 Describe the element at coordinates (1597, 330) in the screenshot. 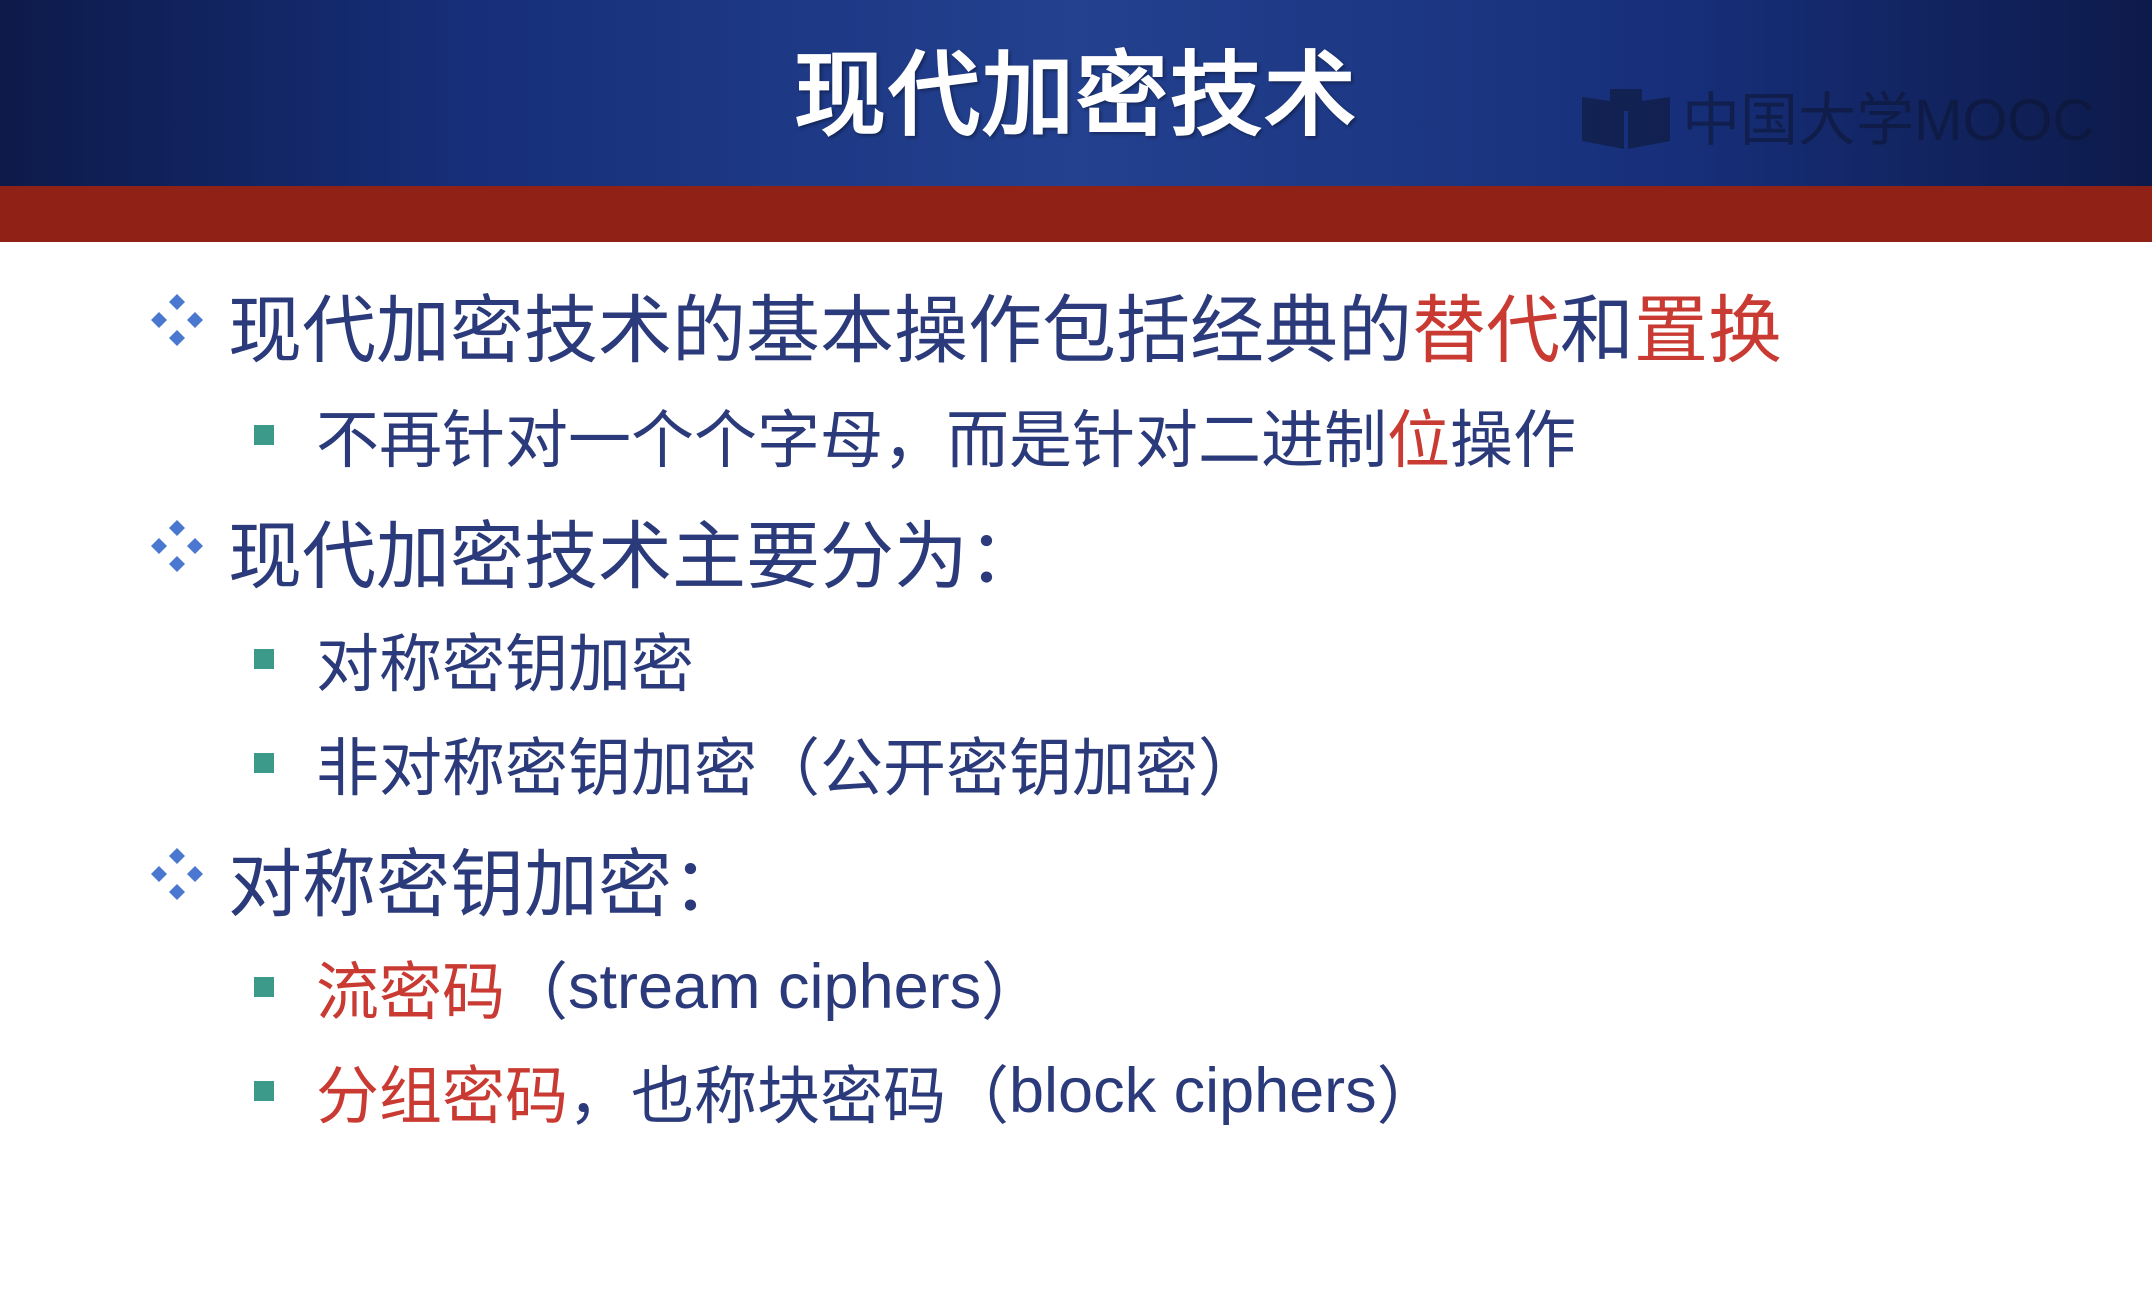

I see `bullet-text: 和` at that location.